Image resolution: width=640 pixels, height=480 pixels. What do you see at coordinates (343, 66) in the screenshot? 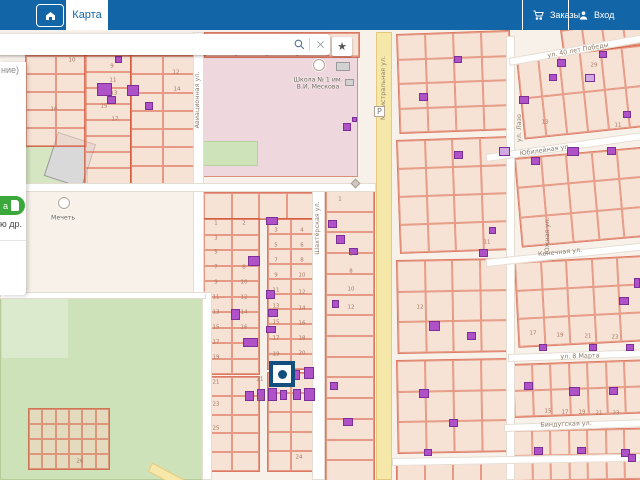
I see `building-gray` at bounding box center [343, 66].